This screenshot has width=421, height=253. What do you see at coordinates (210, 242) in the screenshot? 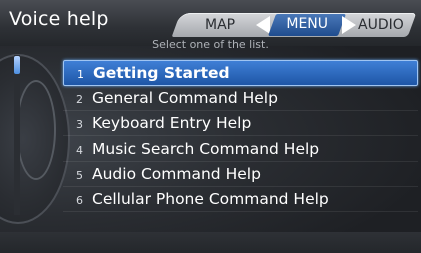
I see `bottom-bar` at bounding box center [210, 242].